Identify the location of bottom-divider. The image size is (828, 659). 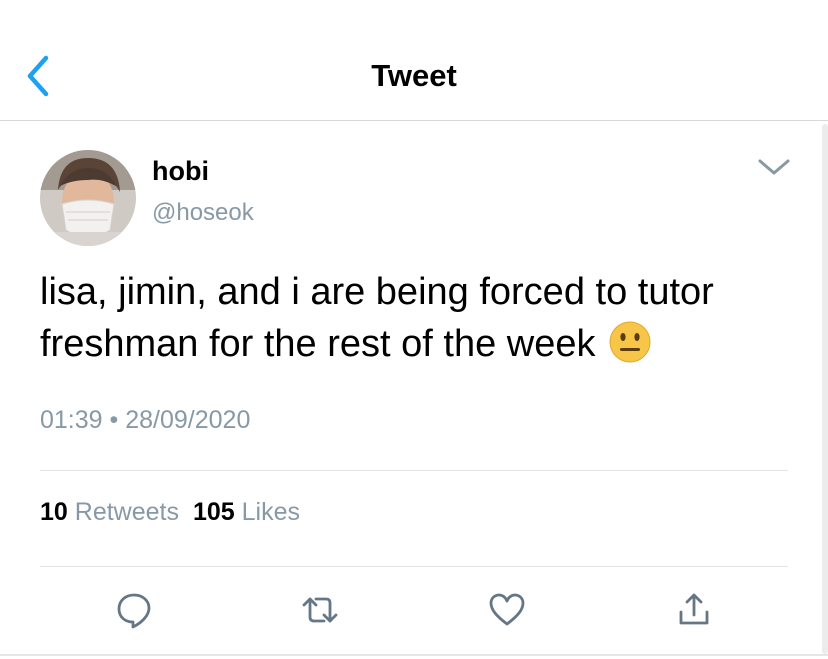
(414, 655).